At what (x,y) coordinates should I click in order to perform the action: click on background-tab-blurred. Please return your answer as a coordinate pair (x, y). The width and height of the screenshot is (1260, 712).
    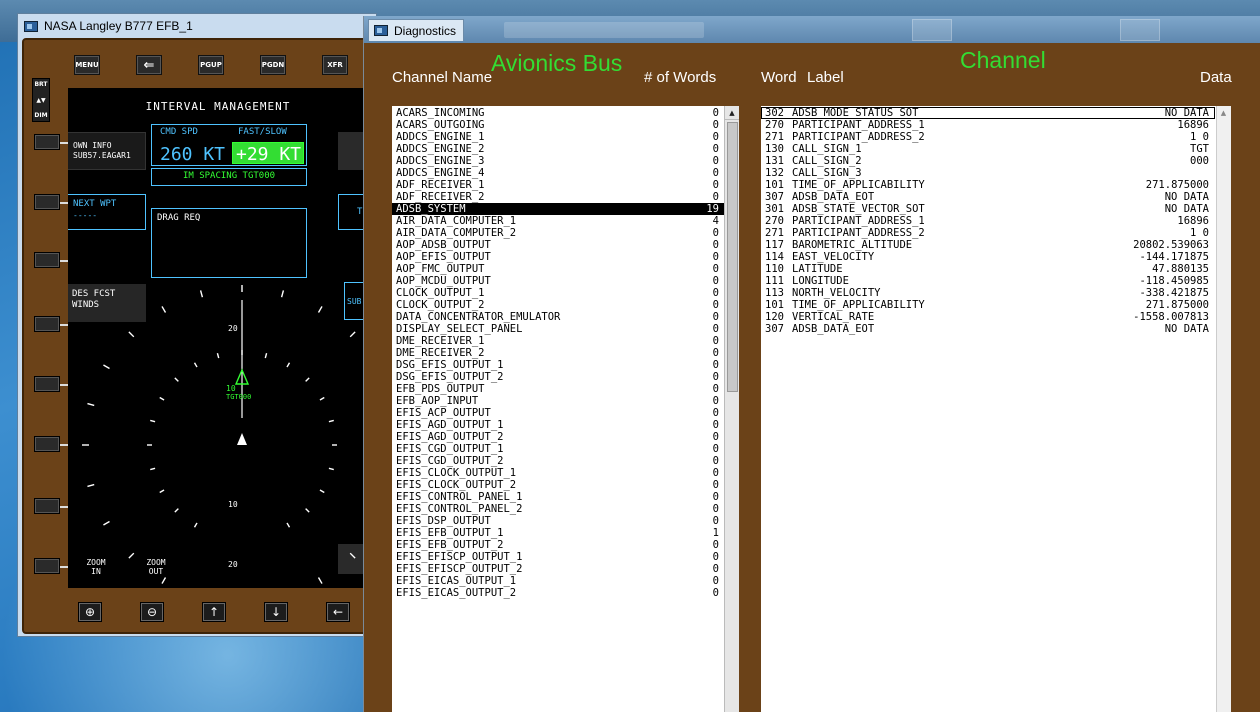
    Looking at the image, I should click on (604, 30).